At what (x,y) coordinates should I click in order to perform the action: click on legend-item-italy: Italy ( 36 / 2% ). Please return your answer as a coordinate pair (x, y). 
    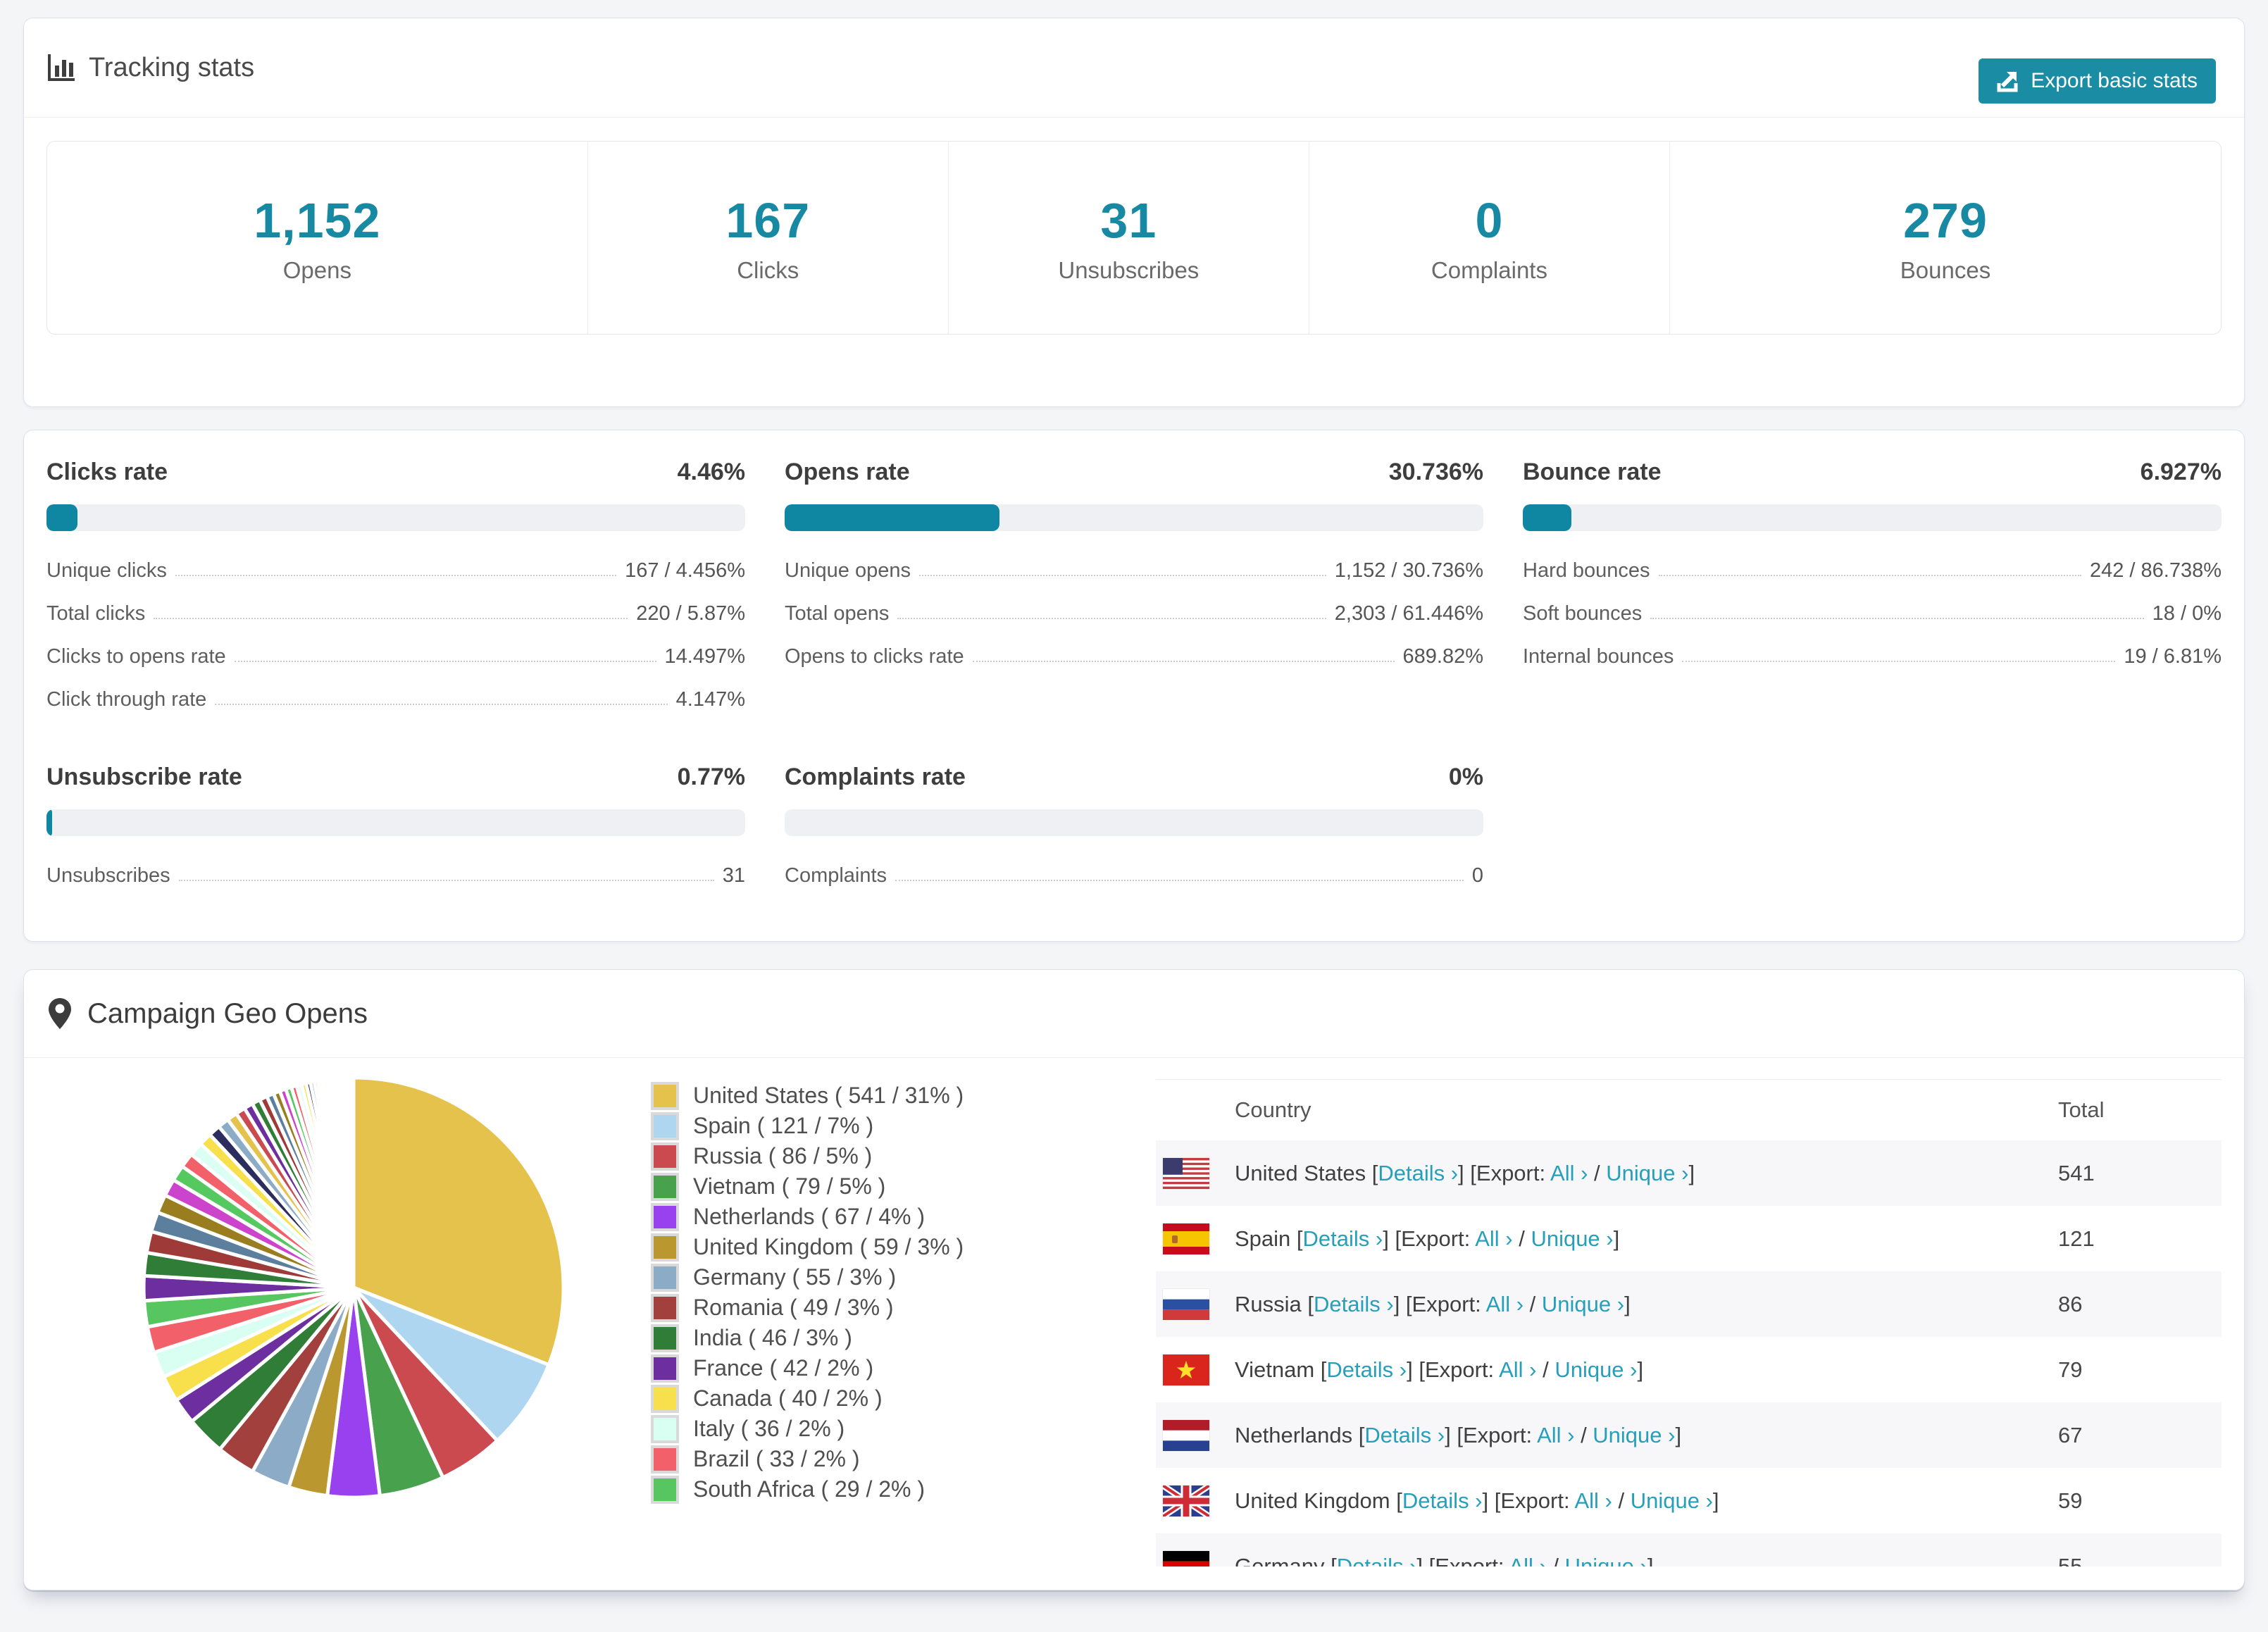
    Looking at the image, I should click on (807, 1429).